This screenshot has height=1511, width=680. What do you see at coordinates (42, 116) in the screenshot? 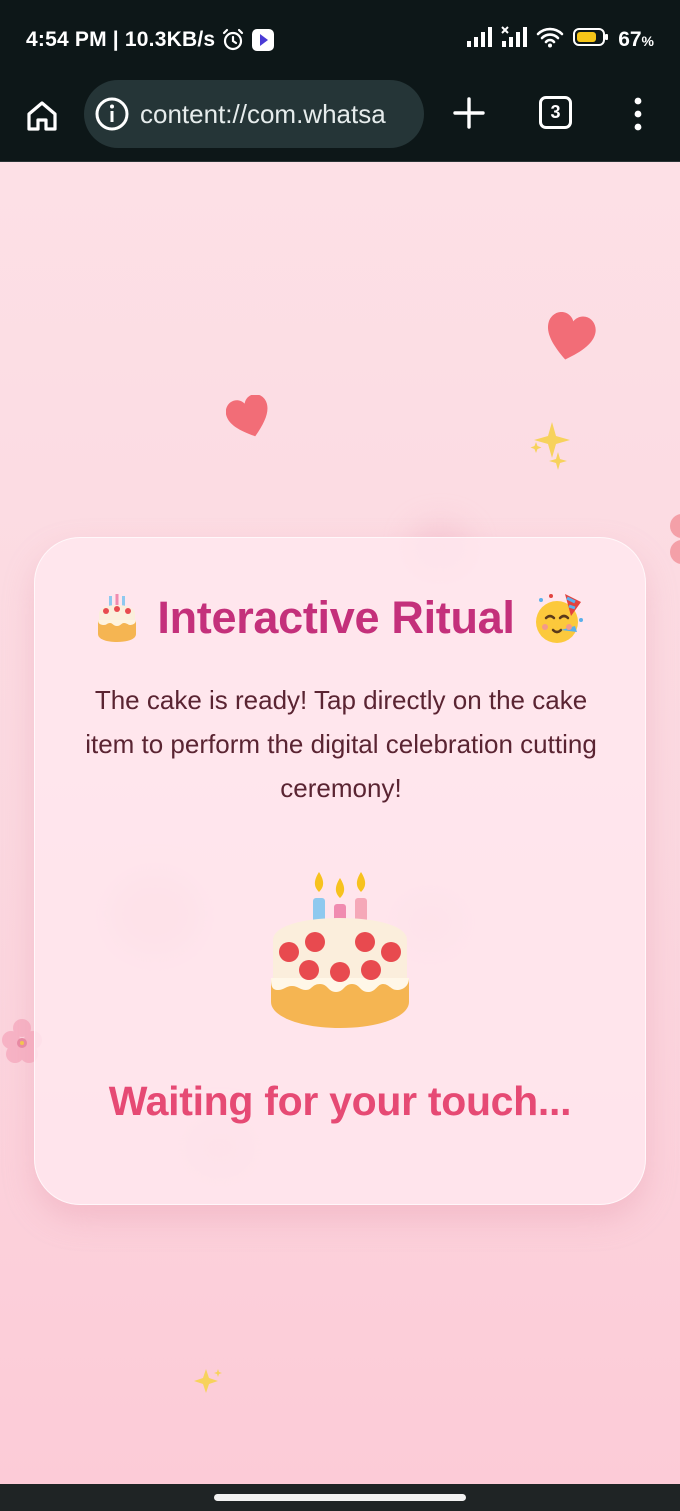
I see `home-icon` at bounding box center [42, 116].